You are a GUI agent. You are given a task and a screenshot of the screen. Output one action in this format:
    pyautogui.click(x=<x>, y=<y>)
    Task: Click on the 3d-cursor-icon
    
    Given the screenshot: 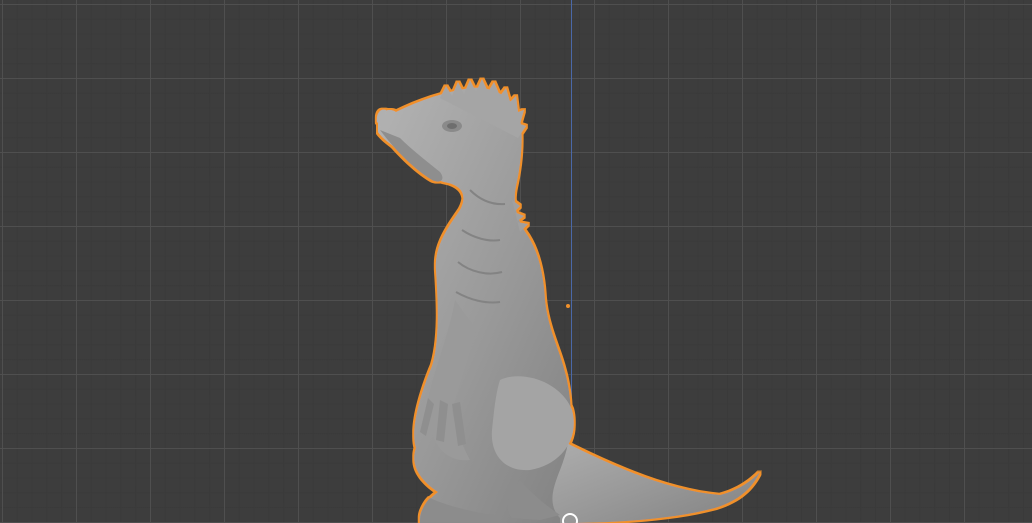 What is the action you would take?
    pyautogui.click(x=570, y=518)
    